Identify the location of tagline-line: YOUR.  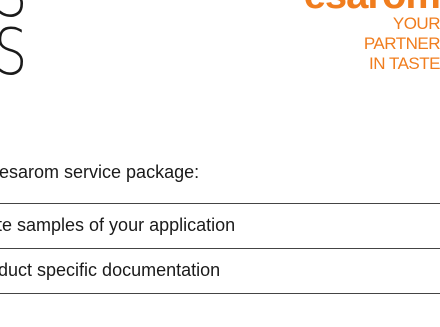
(416, 23).